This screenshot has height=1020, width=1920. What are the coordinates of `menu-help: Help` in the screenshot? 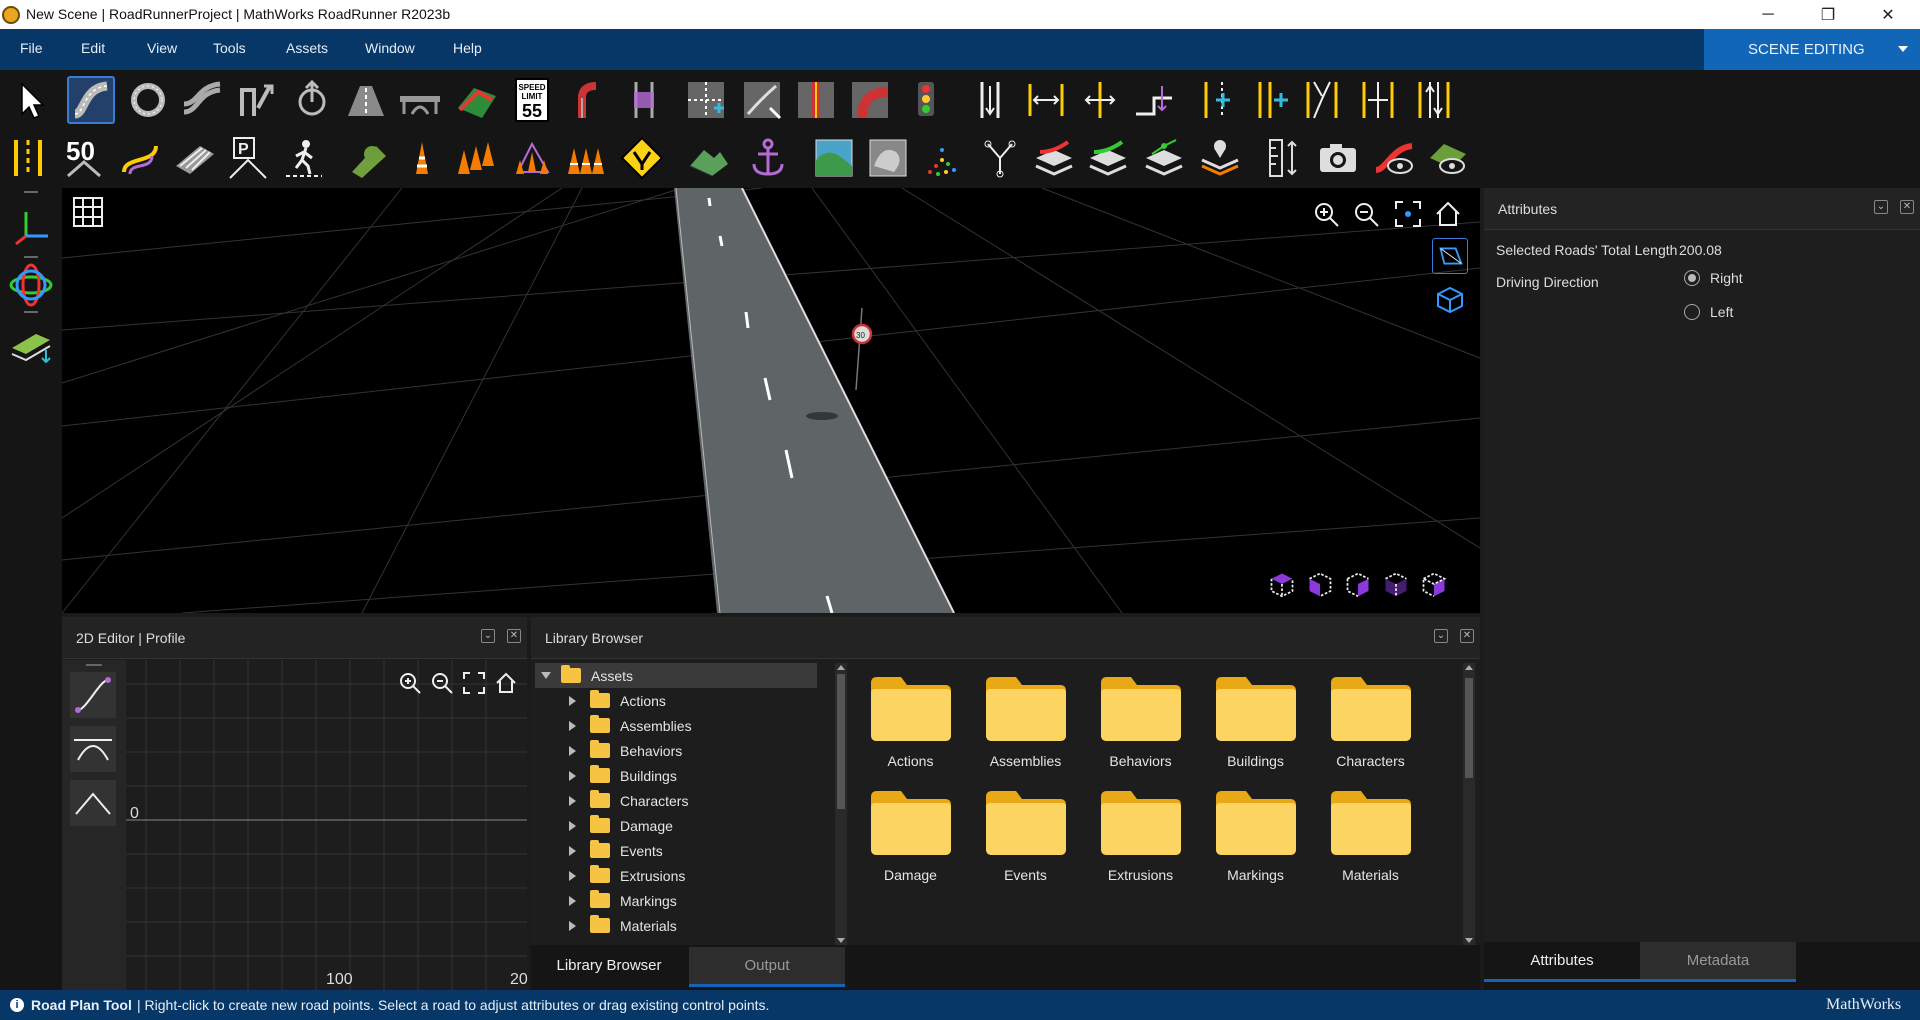 It's located at (467, 48).